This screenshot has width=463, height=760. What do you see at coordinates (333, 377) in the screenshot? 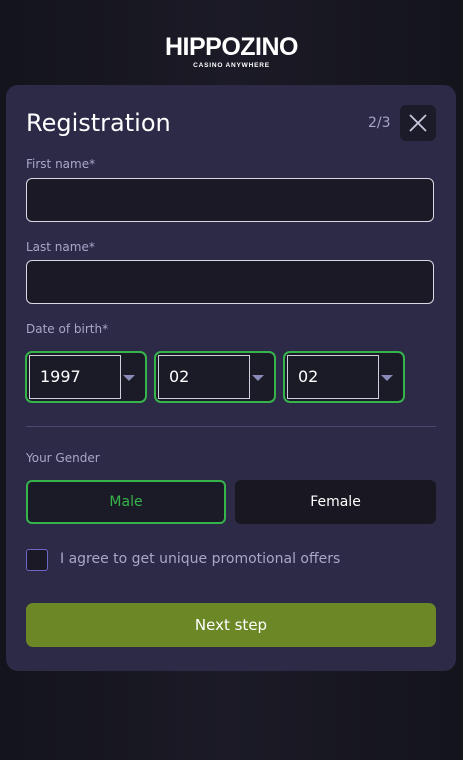
I see `dob-day-value: 02` at bounding box center [333, 377].